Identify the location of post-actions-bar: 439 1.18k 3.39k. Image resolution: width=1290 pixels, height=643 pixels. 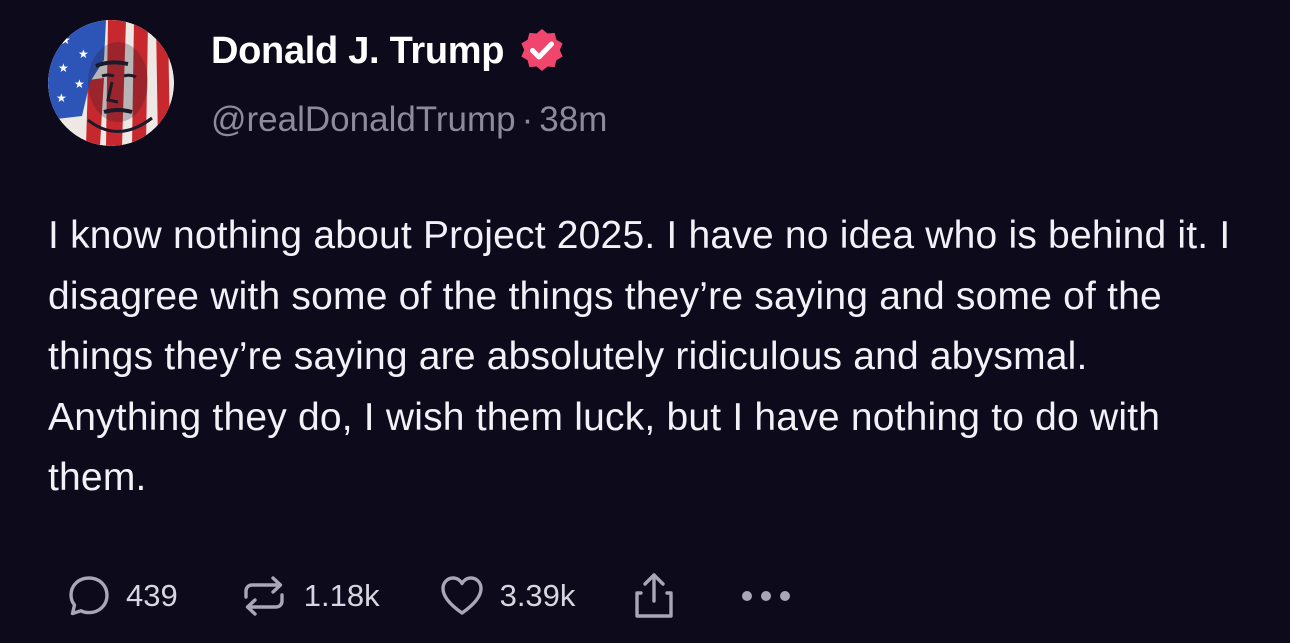
(429, 596).